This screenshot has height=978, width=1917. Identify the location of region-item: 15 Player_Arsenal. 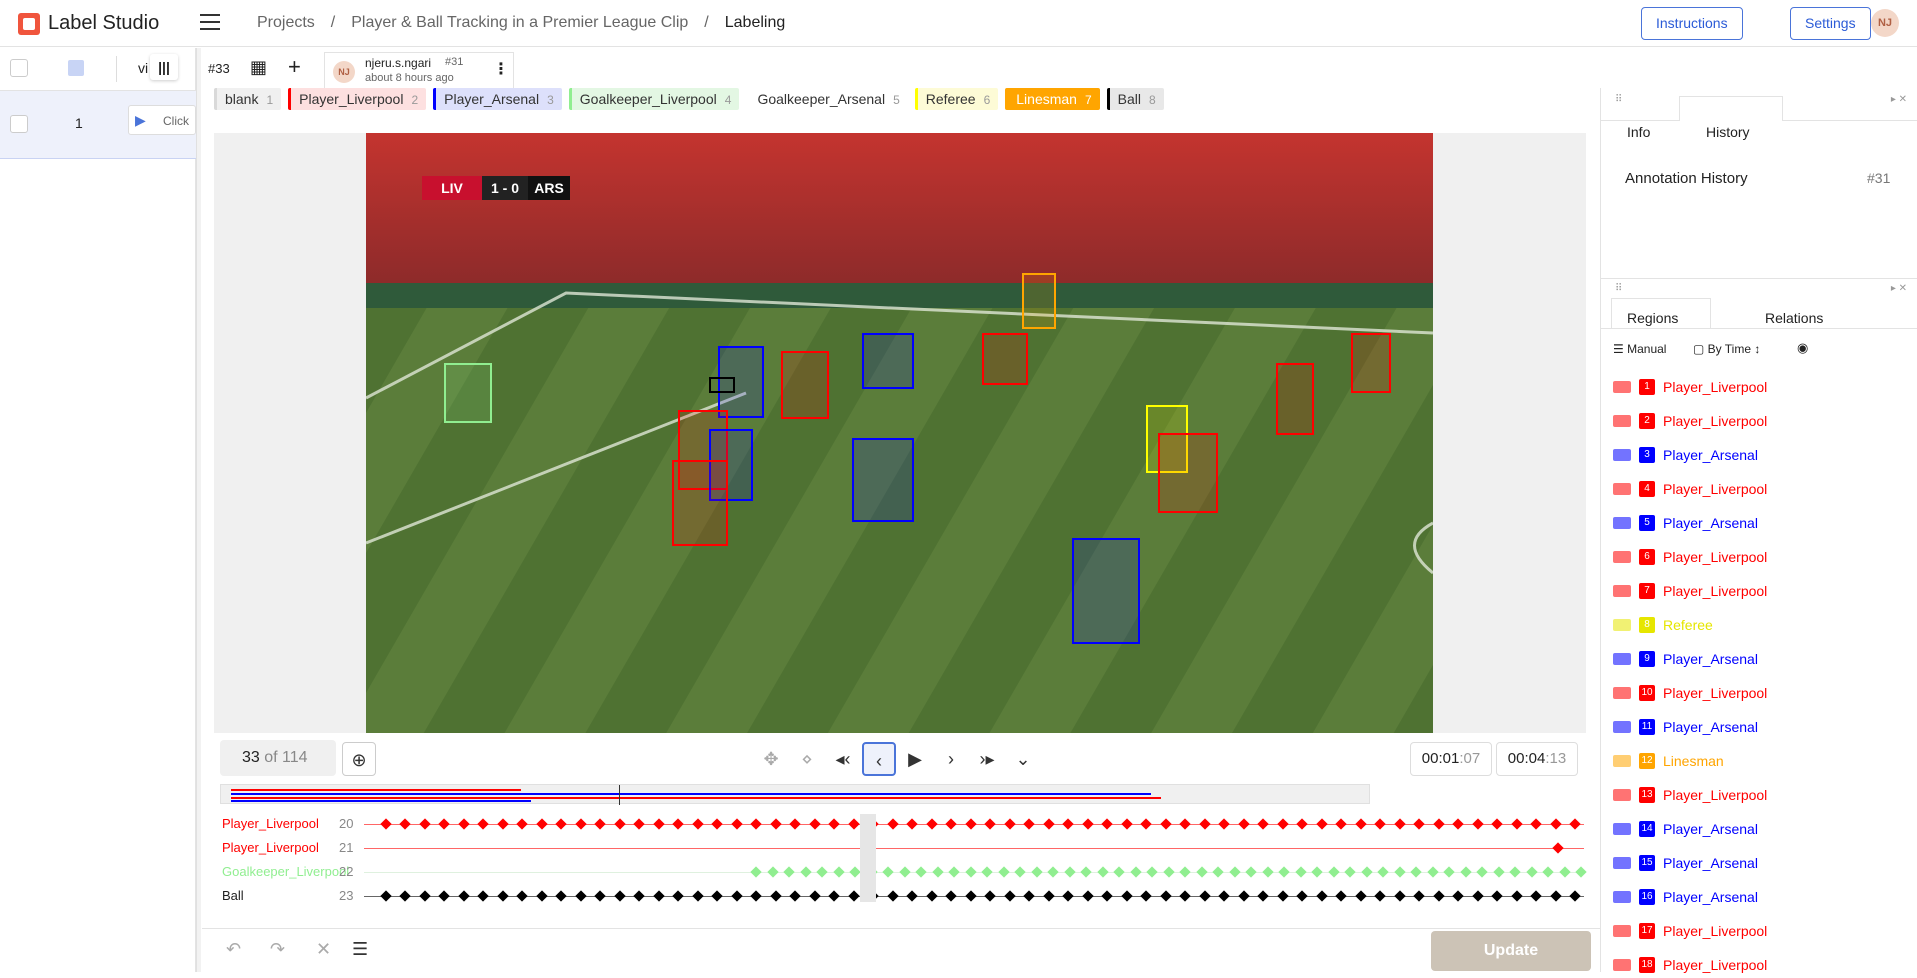
(1685, 863).